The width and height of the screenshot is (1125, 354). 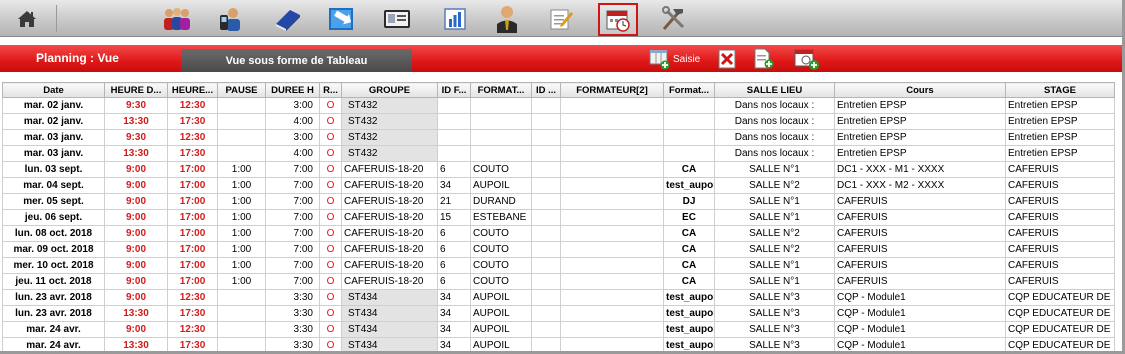 What do you see at coordinates (920, 313) in the screenshot?
I see `cell-cours: CQP - Module1` at bounding box center [920, 313].